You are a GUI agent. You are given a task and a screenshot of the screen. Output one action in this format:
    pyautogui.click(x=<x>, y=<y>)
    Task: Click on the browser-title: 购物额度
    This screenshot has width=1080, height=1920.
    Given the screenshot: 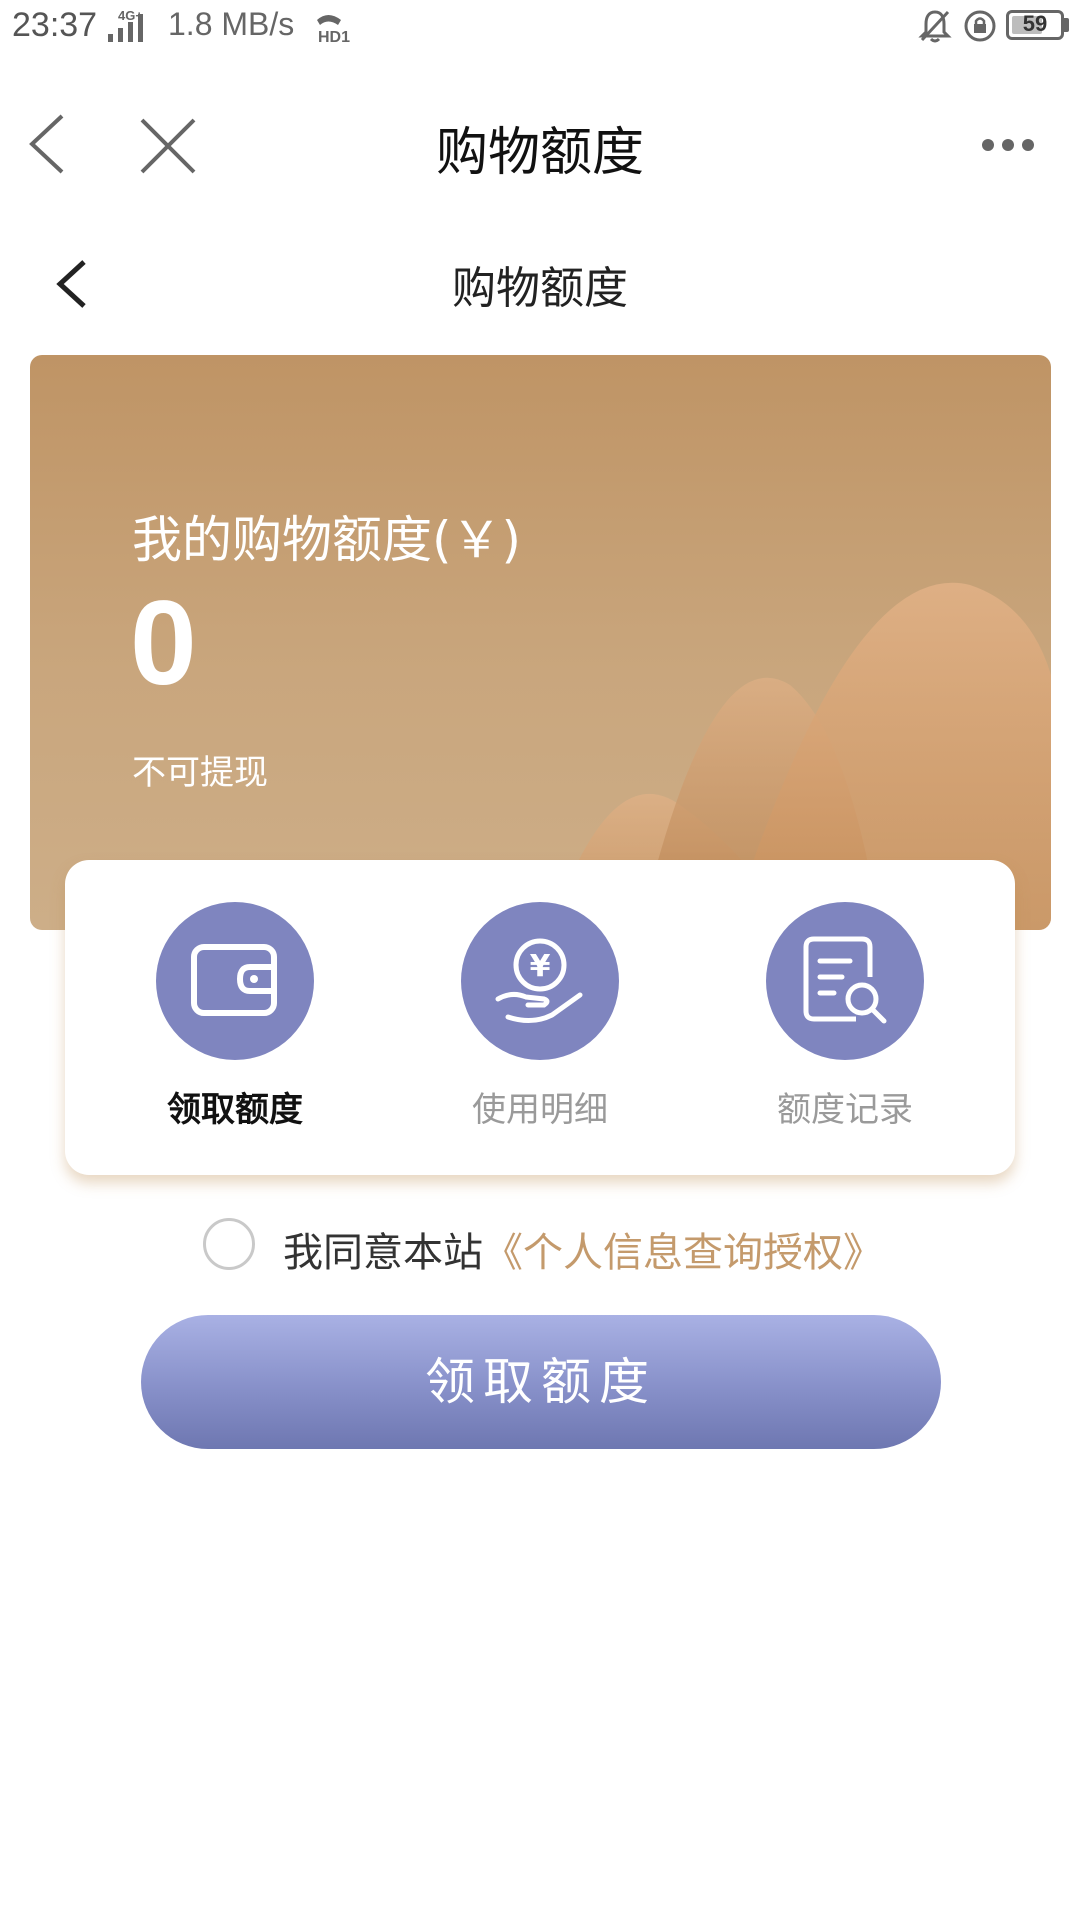 What is the action you would take?
    pyautogui.click(x=539, y=153)
    